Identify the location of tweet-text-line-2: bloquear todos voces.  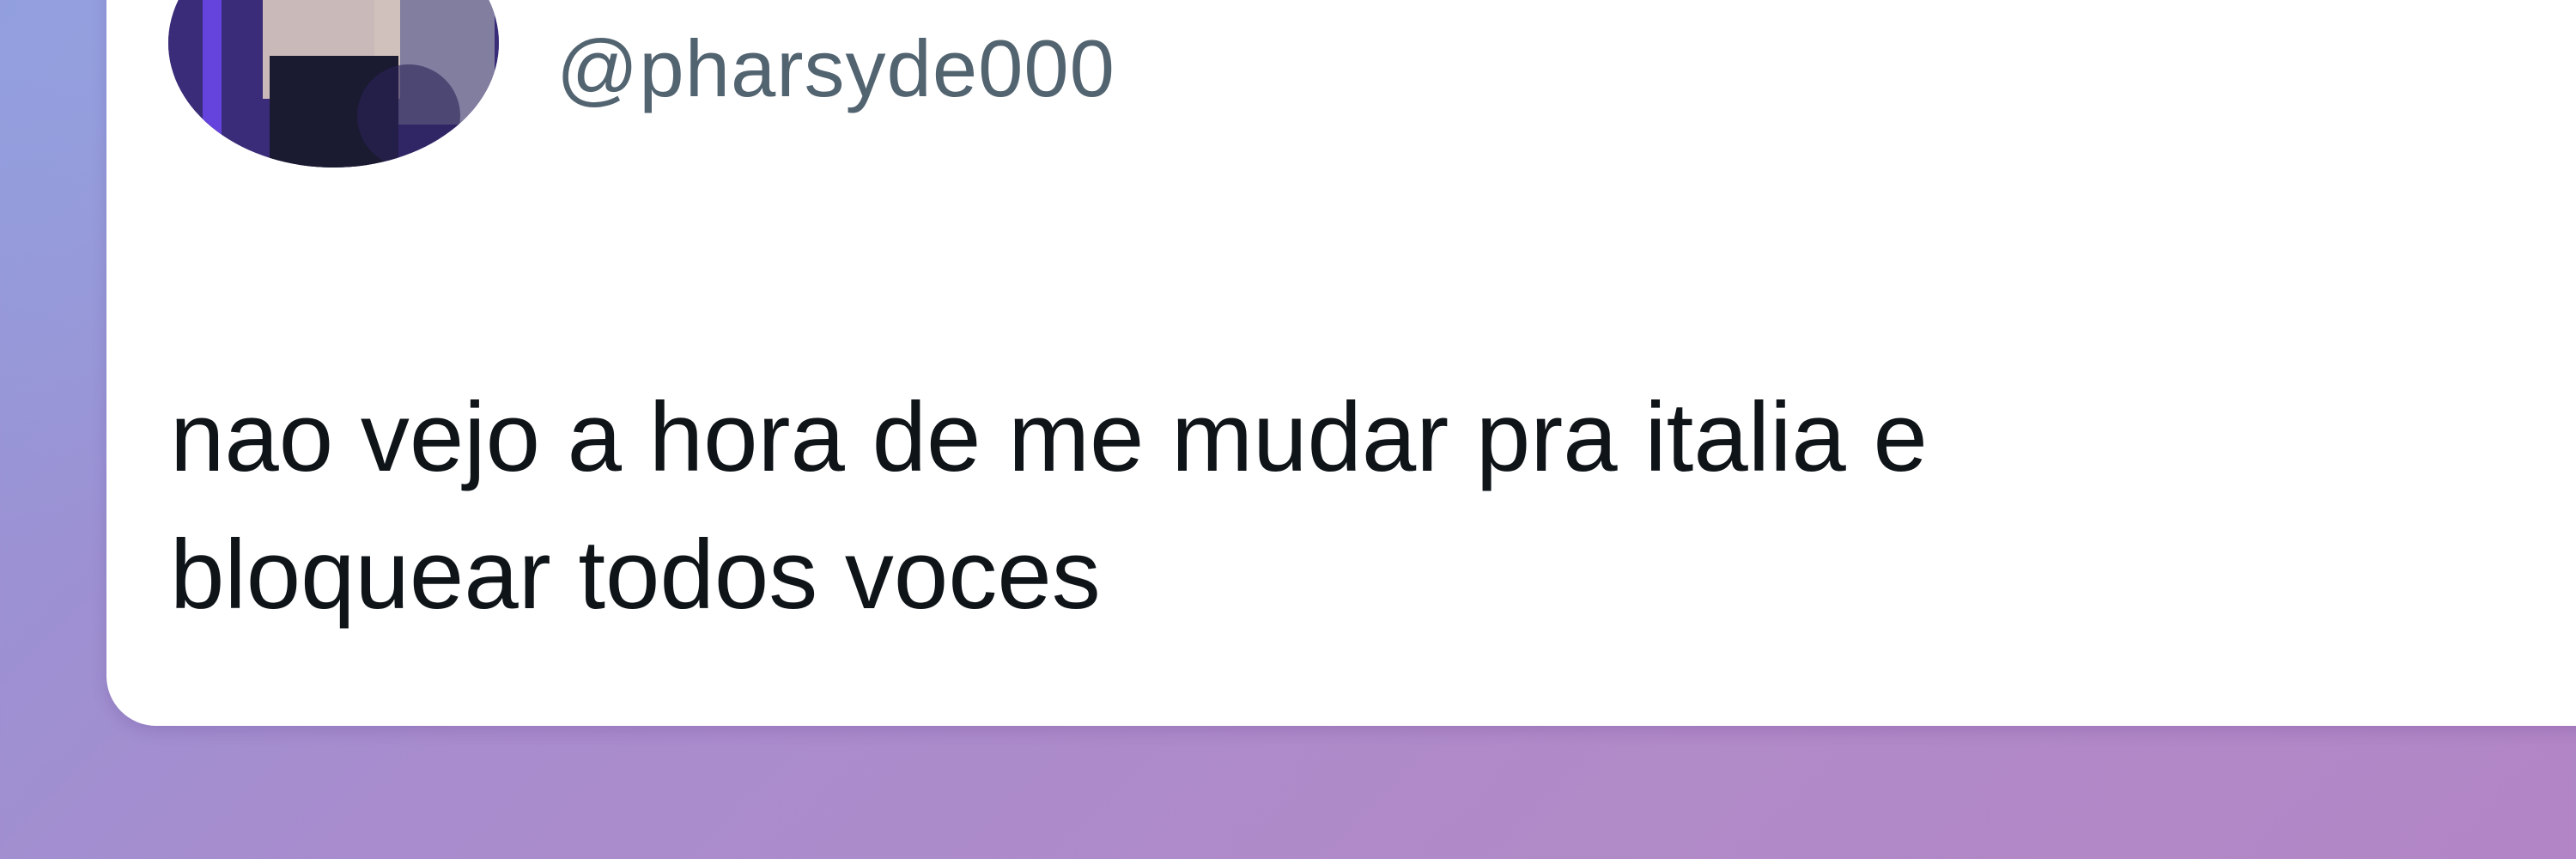
(636, 575).